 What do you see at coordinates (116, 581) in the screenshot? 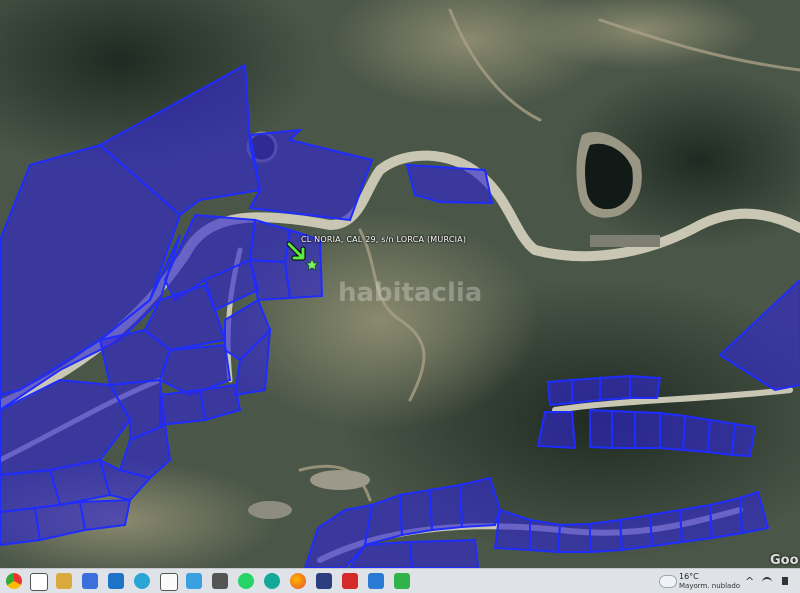
I see `edge-icon` at bounding box center [116, 581].